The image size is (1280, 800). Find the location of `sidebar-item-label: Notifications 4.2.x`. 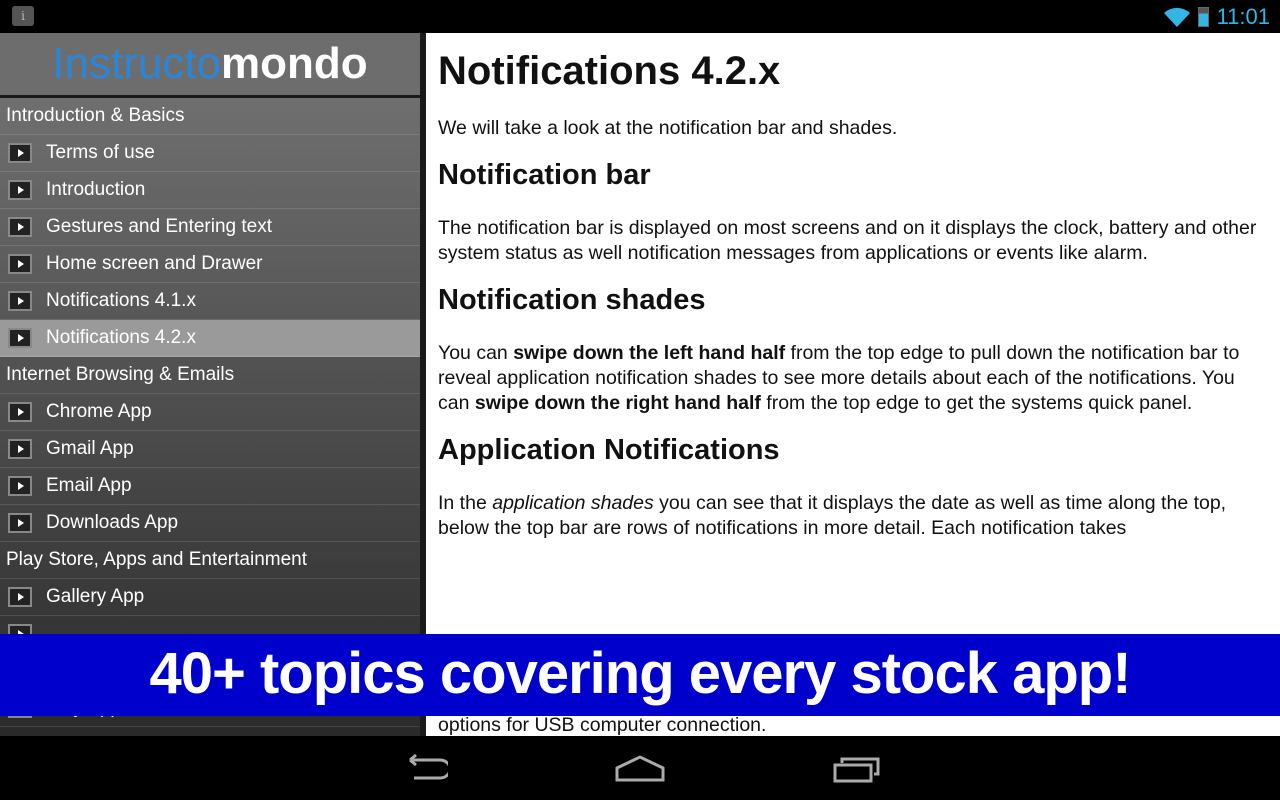

sidebar-item-label: Notifications 4.2.x is located at coordinates (121, 337).